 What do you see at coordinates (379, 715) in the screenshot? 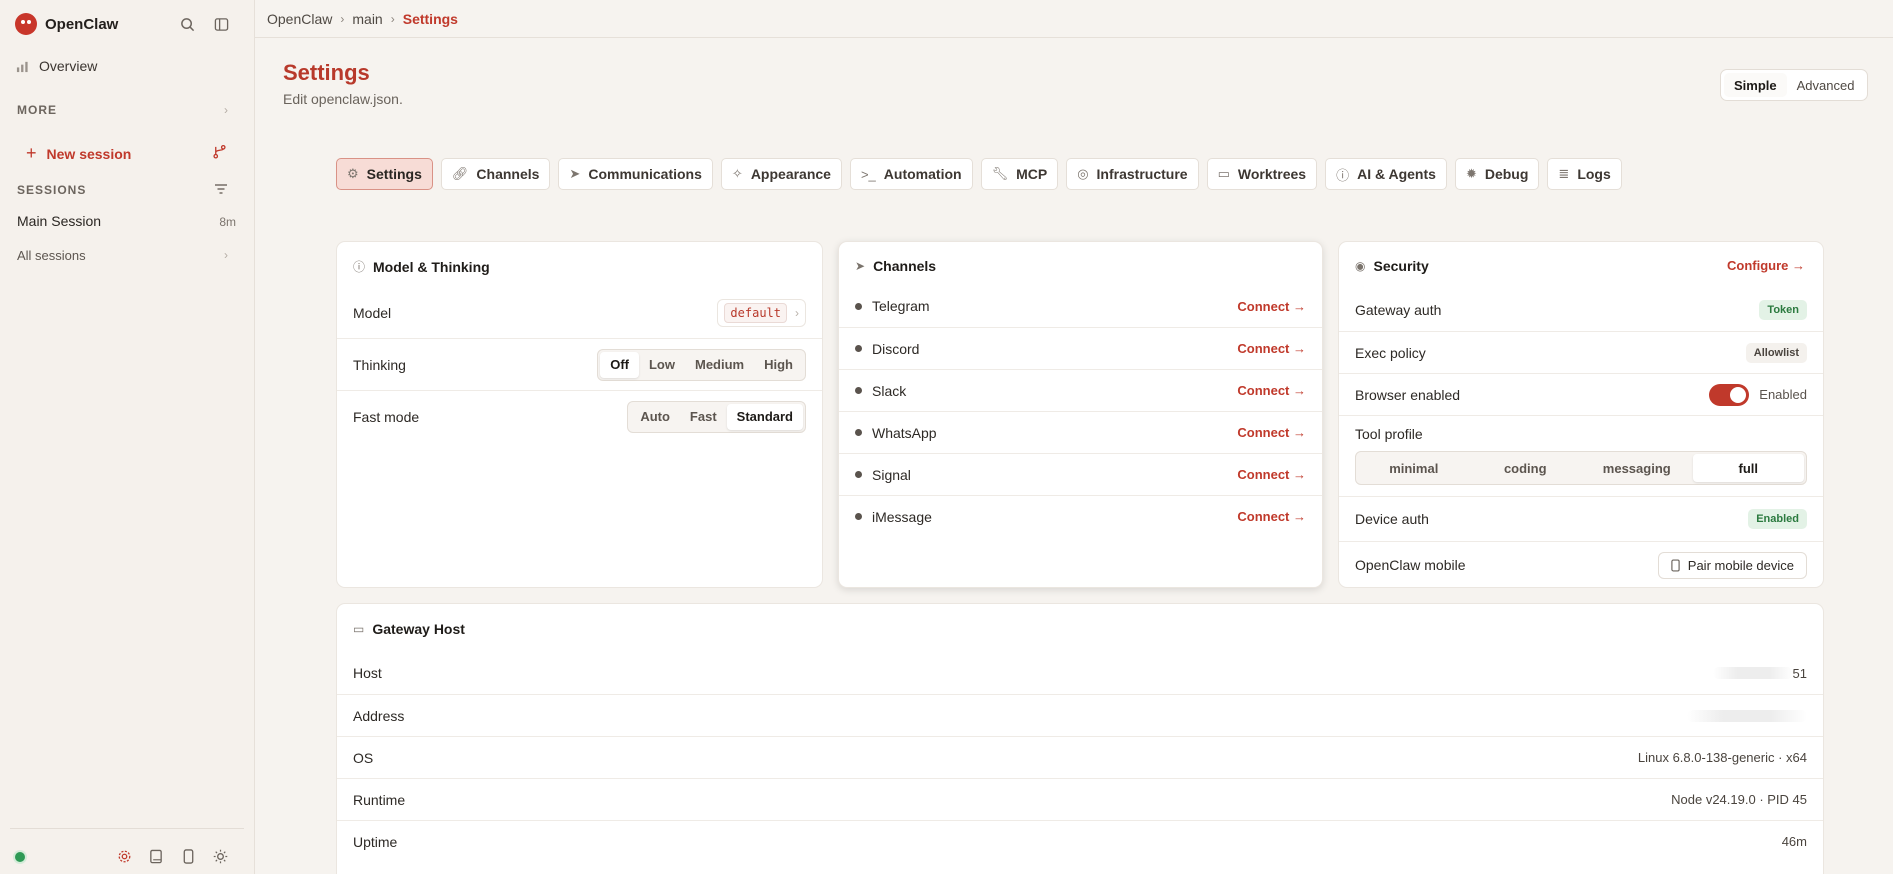
I see `host-row-label: Address` at bounding box center [379, 715].